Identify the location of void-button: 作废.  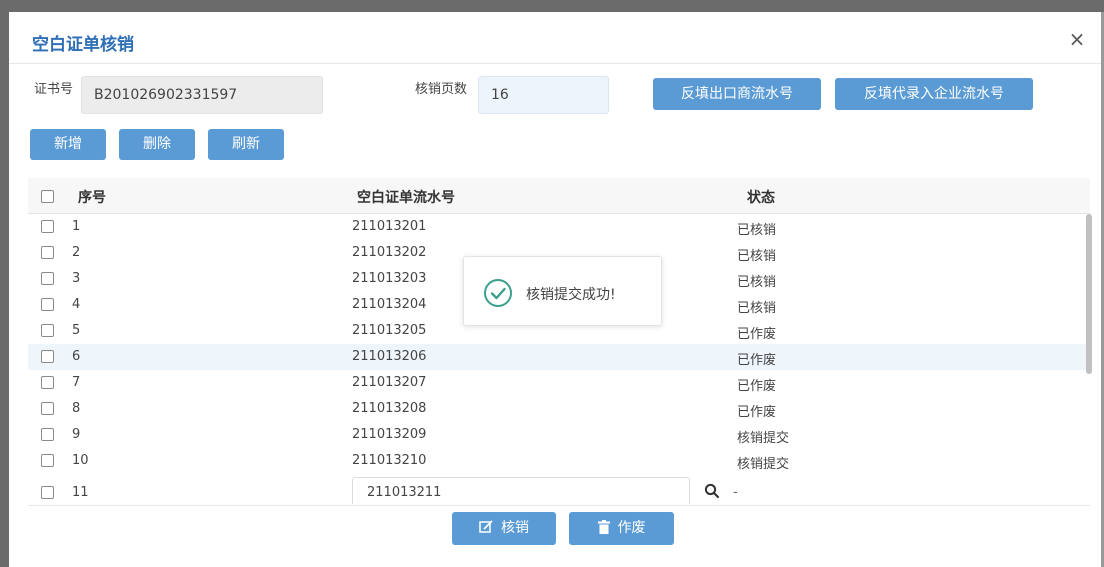
(621, 528).